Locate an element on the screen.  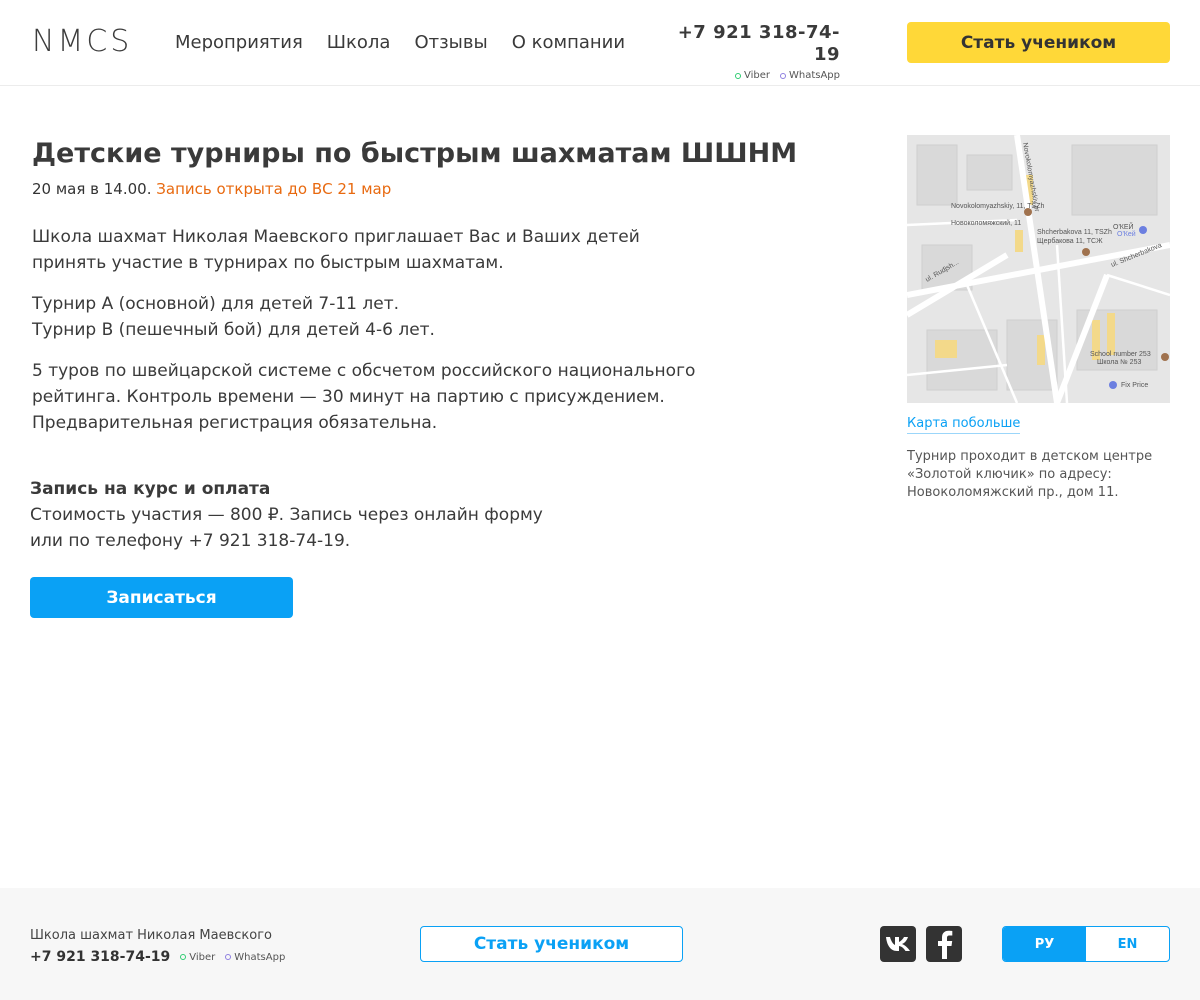
nav-item-about: О компании is located at coordinates (568, 43).